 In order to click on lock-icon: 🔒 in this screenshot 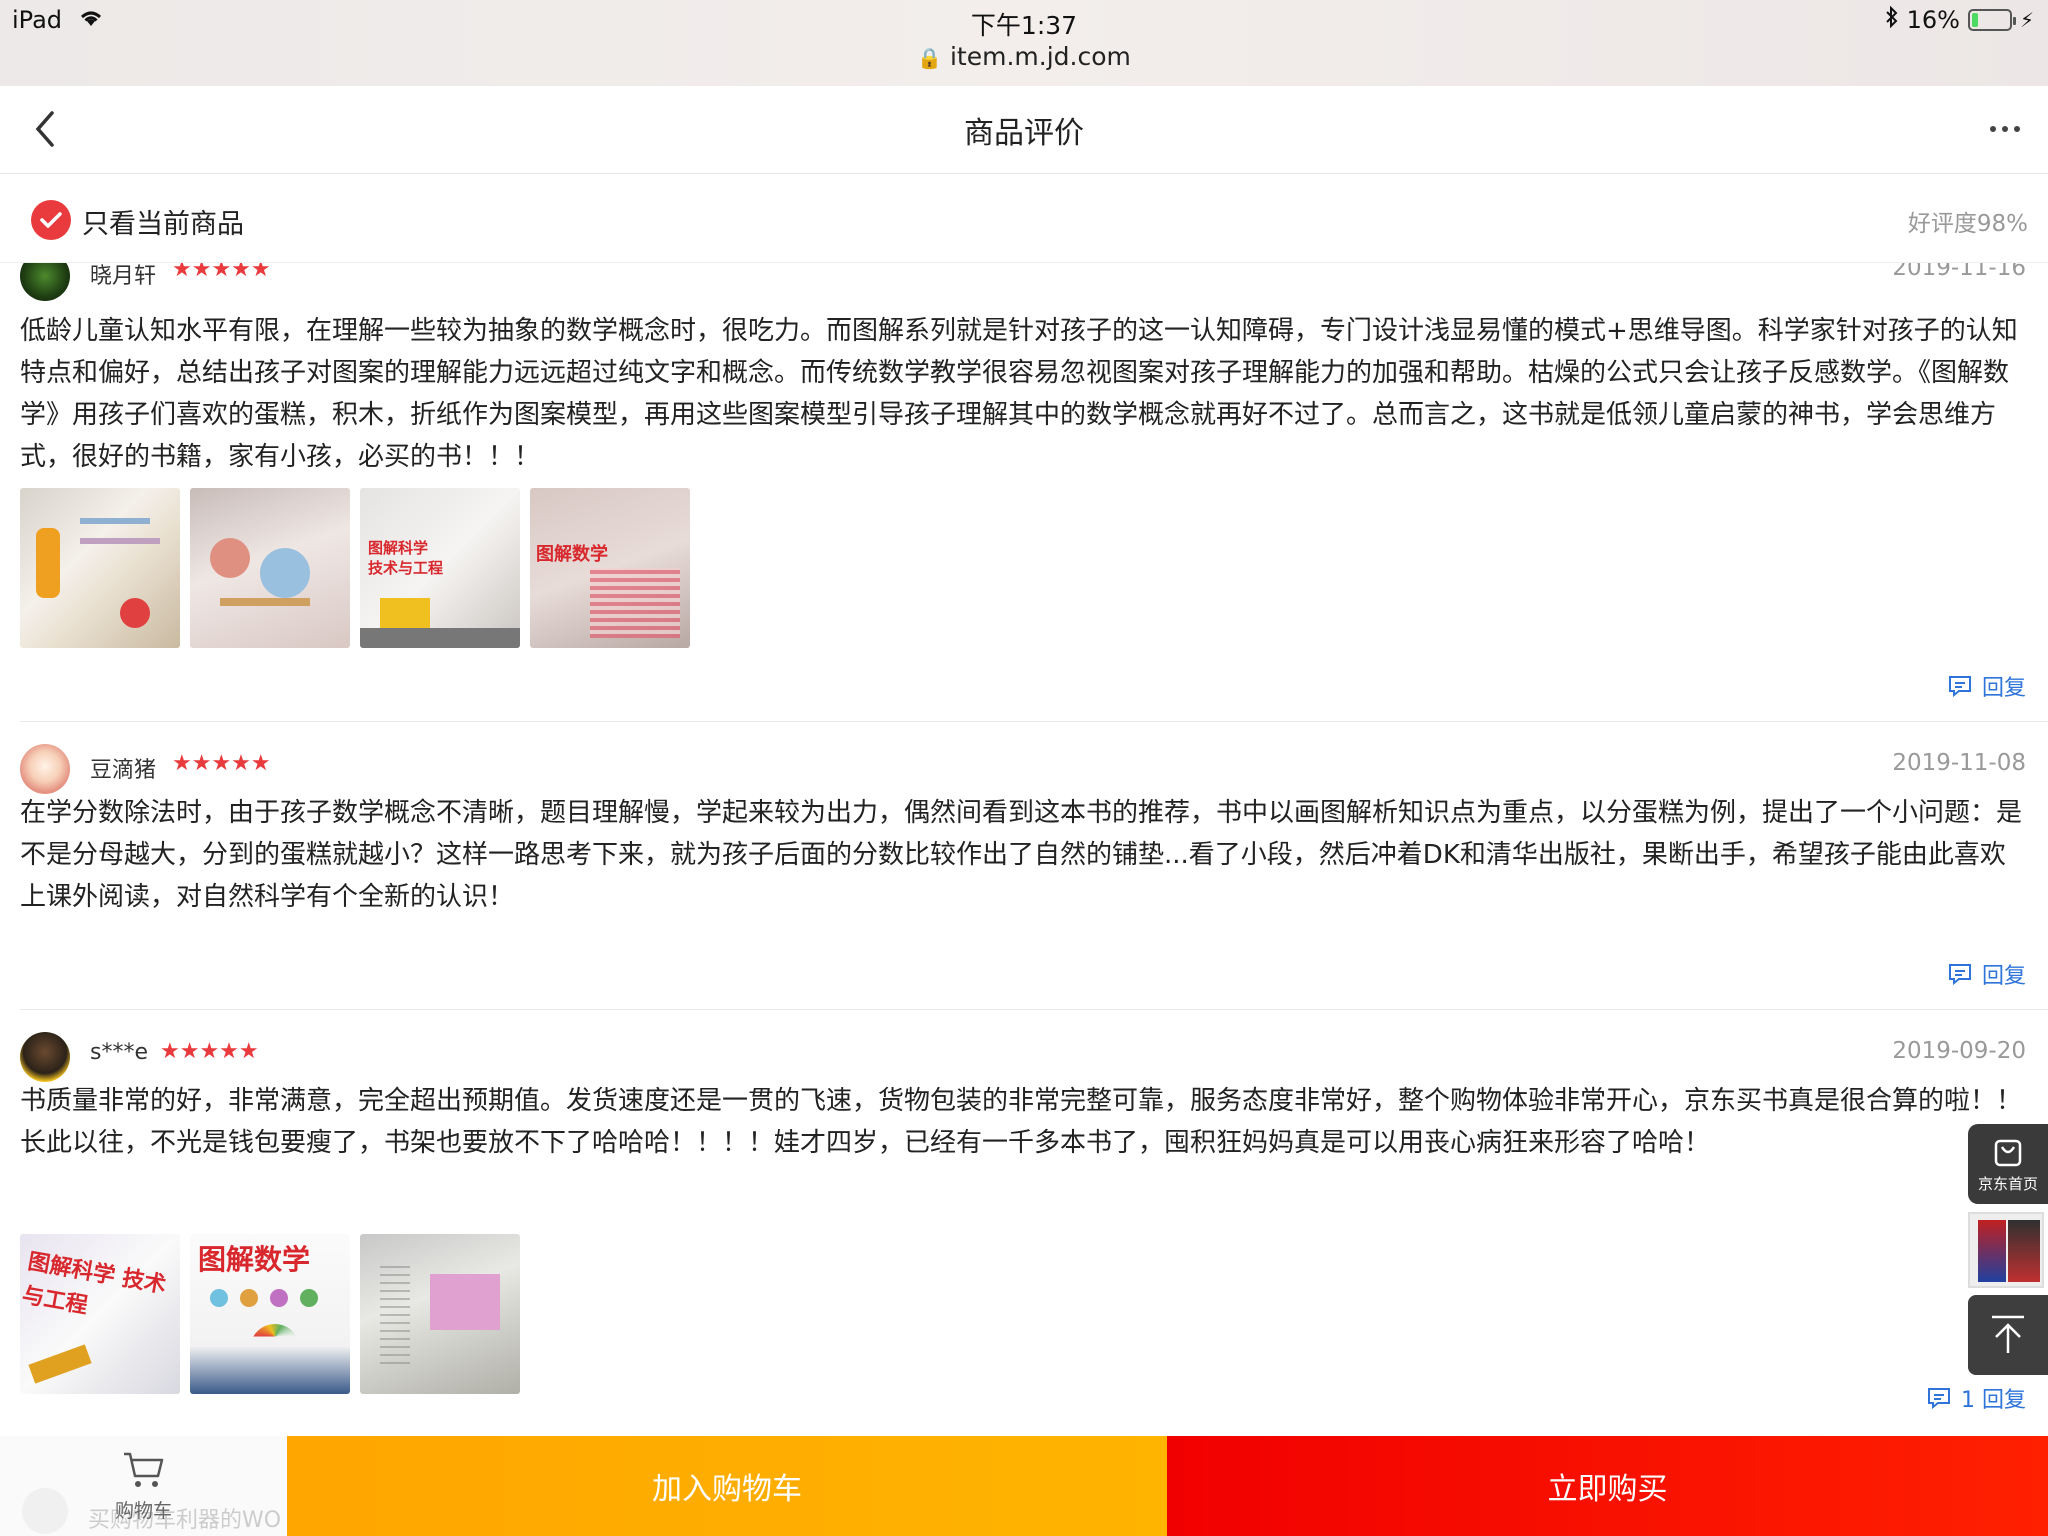, I will do `click(930, 58)`.